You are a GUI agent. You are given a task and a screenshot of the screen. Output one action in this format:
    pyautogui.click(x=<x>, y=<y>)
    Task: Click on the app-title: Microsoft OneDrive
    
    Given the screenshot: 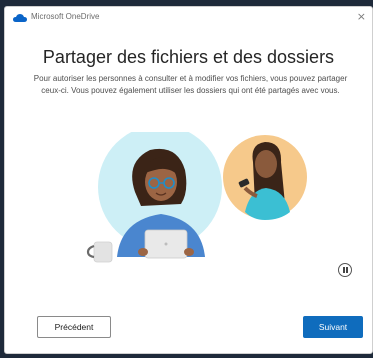 What is the action you would take?
    pyautogui.click(x=65, y=16)
    